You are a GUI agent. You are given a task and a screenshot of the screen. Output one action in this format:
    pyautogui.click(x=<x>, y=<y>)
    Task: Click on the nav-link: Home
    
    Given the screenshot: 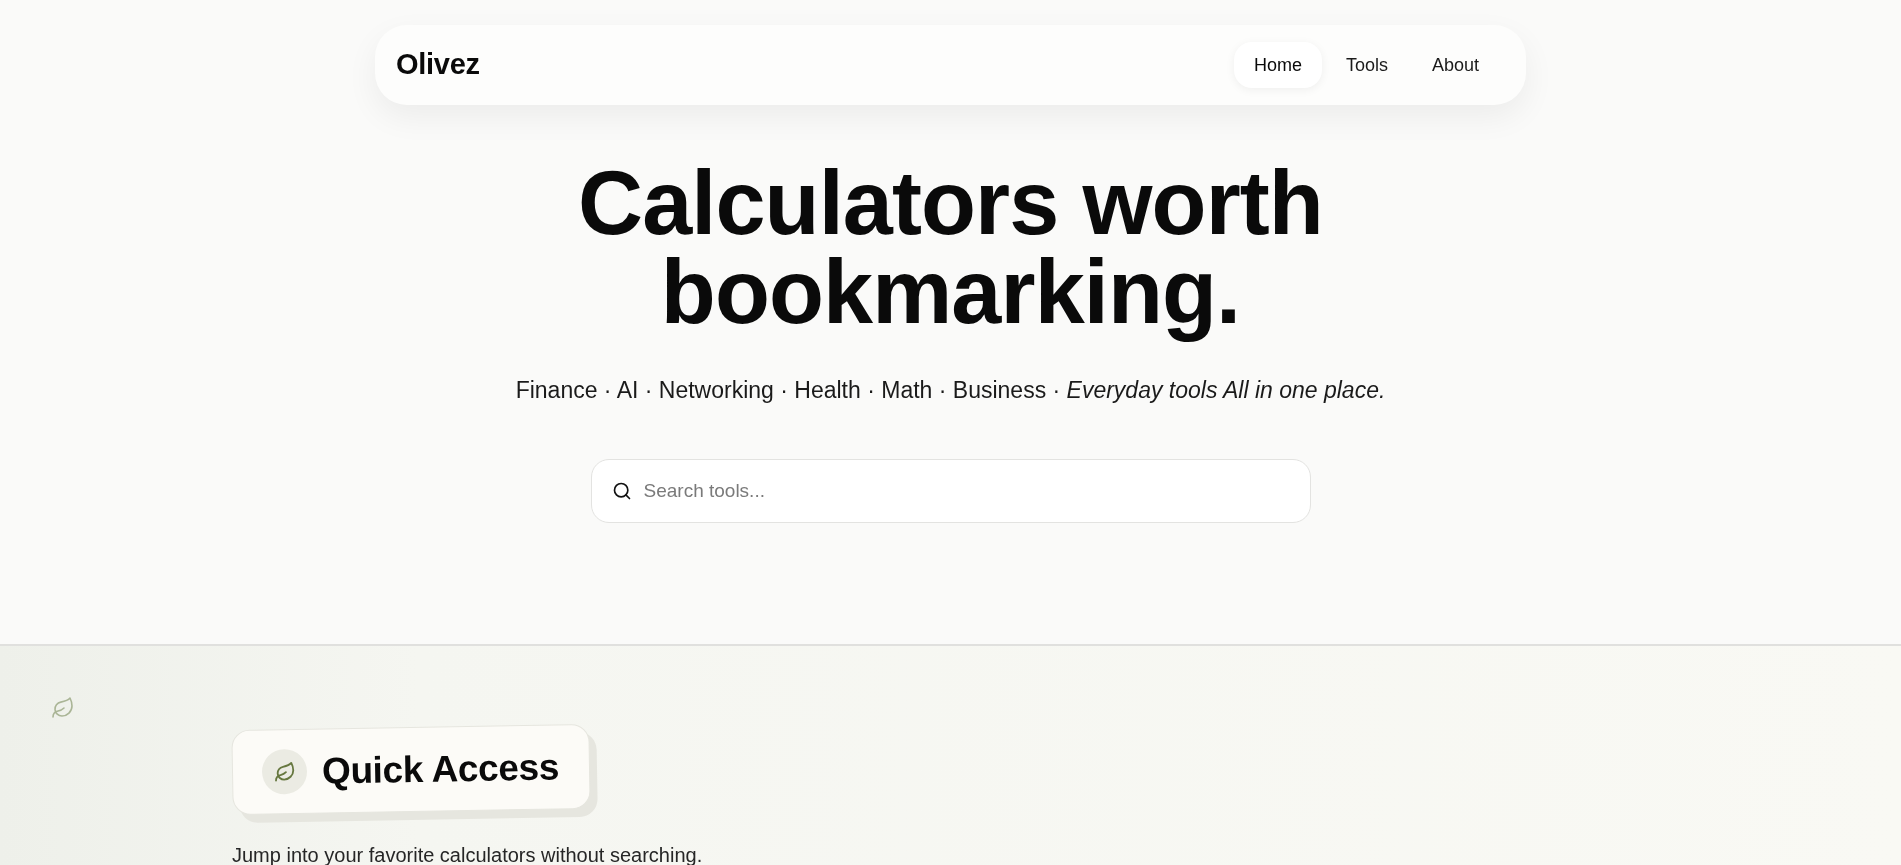 What is the action you would take?
    pyautogui.click(x=1277, y=65)
    